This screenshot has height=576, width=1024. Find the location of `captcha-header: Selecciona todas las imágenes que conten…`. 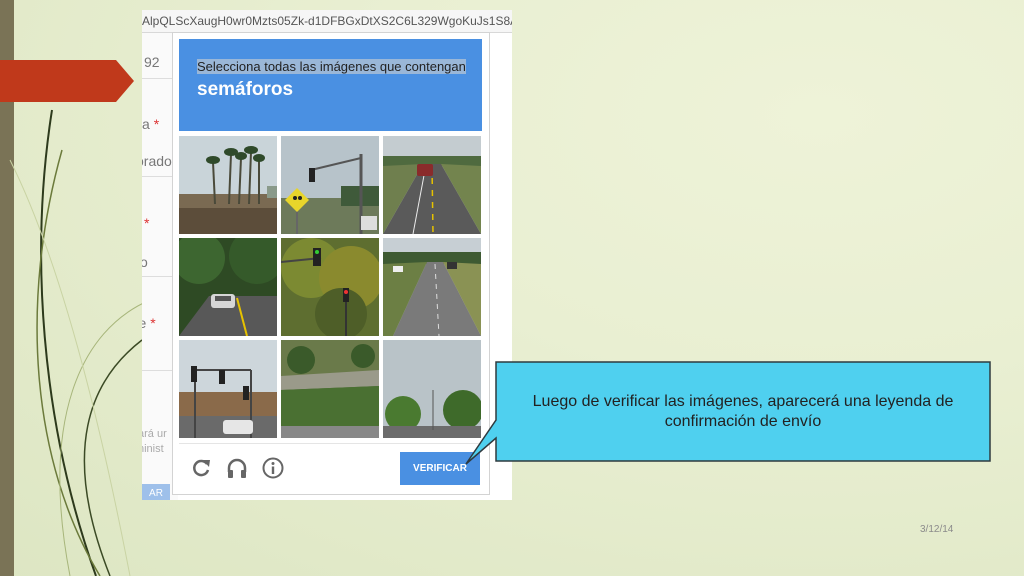

captcha-header: Selecciona todas las imágenes que conten… is located at coordinates (330, 85).